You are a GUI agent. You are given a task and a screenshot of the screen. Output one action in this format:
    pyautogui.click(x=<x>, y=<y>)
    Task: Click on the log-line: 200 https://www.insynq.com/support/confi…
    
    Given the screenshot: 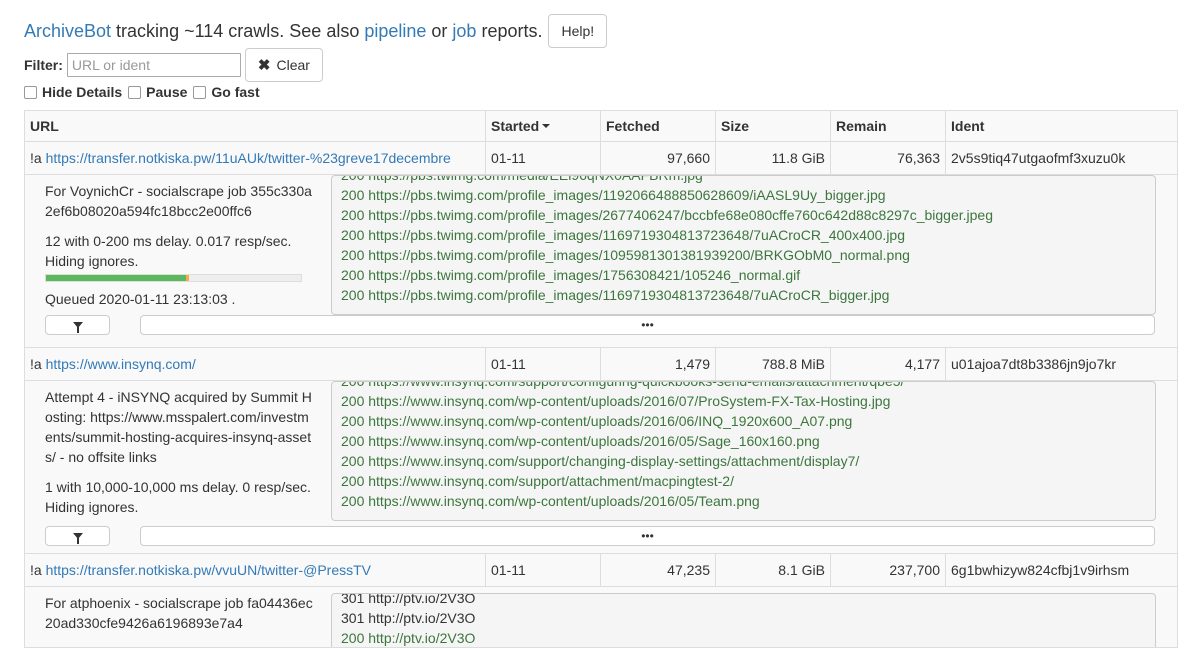 What is the action you would take?
    pyautogui.click(x=623, y=385)
    